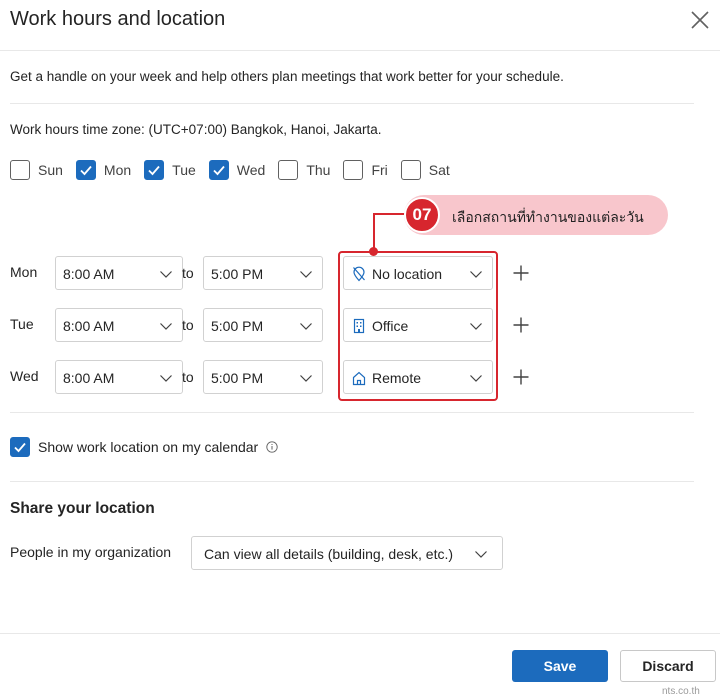 This screenshot has width=720, height=699. What do you see at coordinates (700, 20) in the screenshot?
I see `close-icon` at bounding box center [700, 20].